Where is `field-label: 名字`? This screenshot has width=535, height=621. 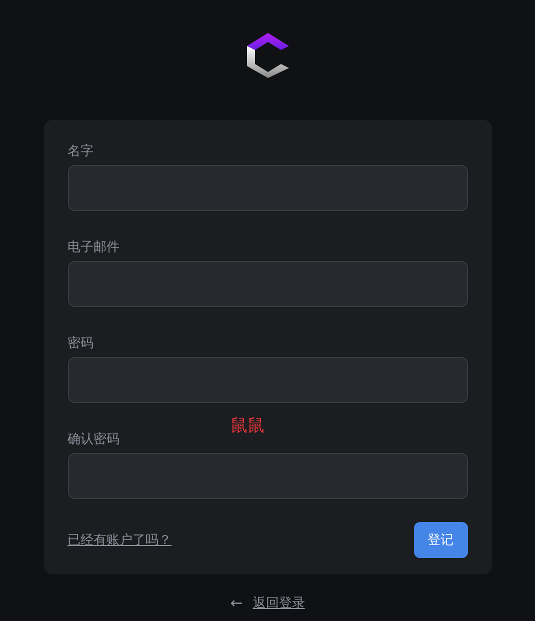
field-label: 名字 is located at coordinates (81, 152).